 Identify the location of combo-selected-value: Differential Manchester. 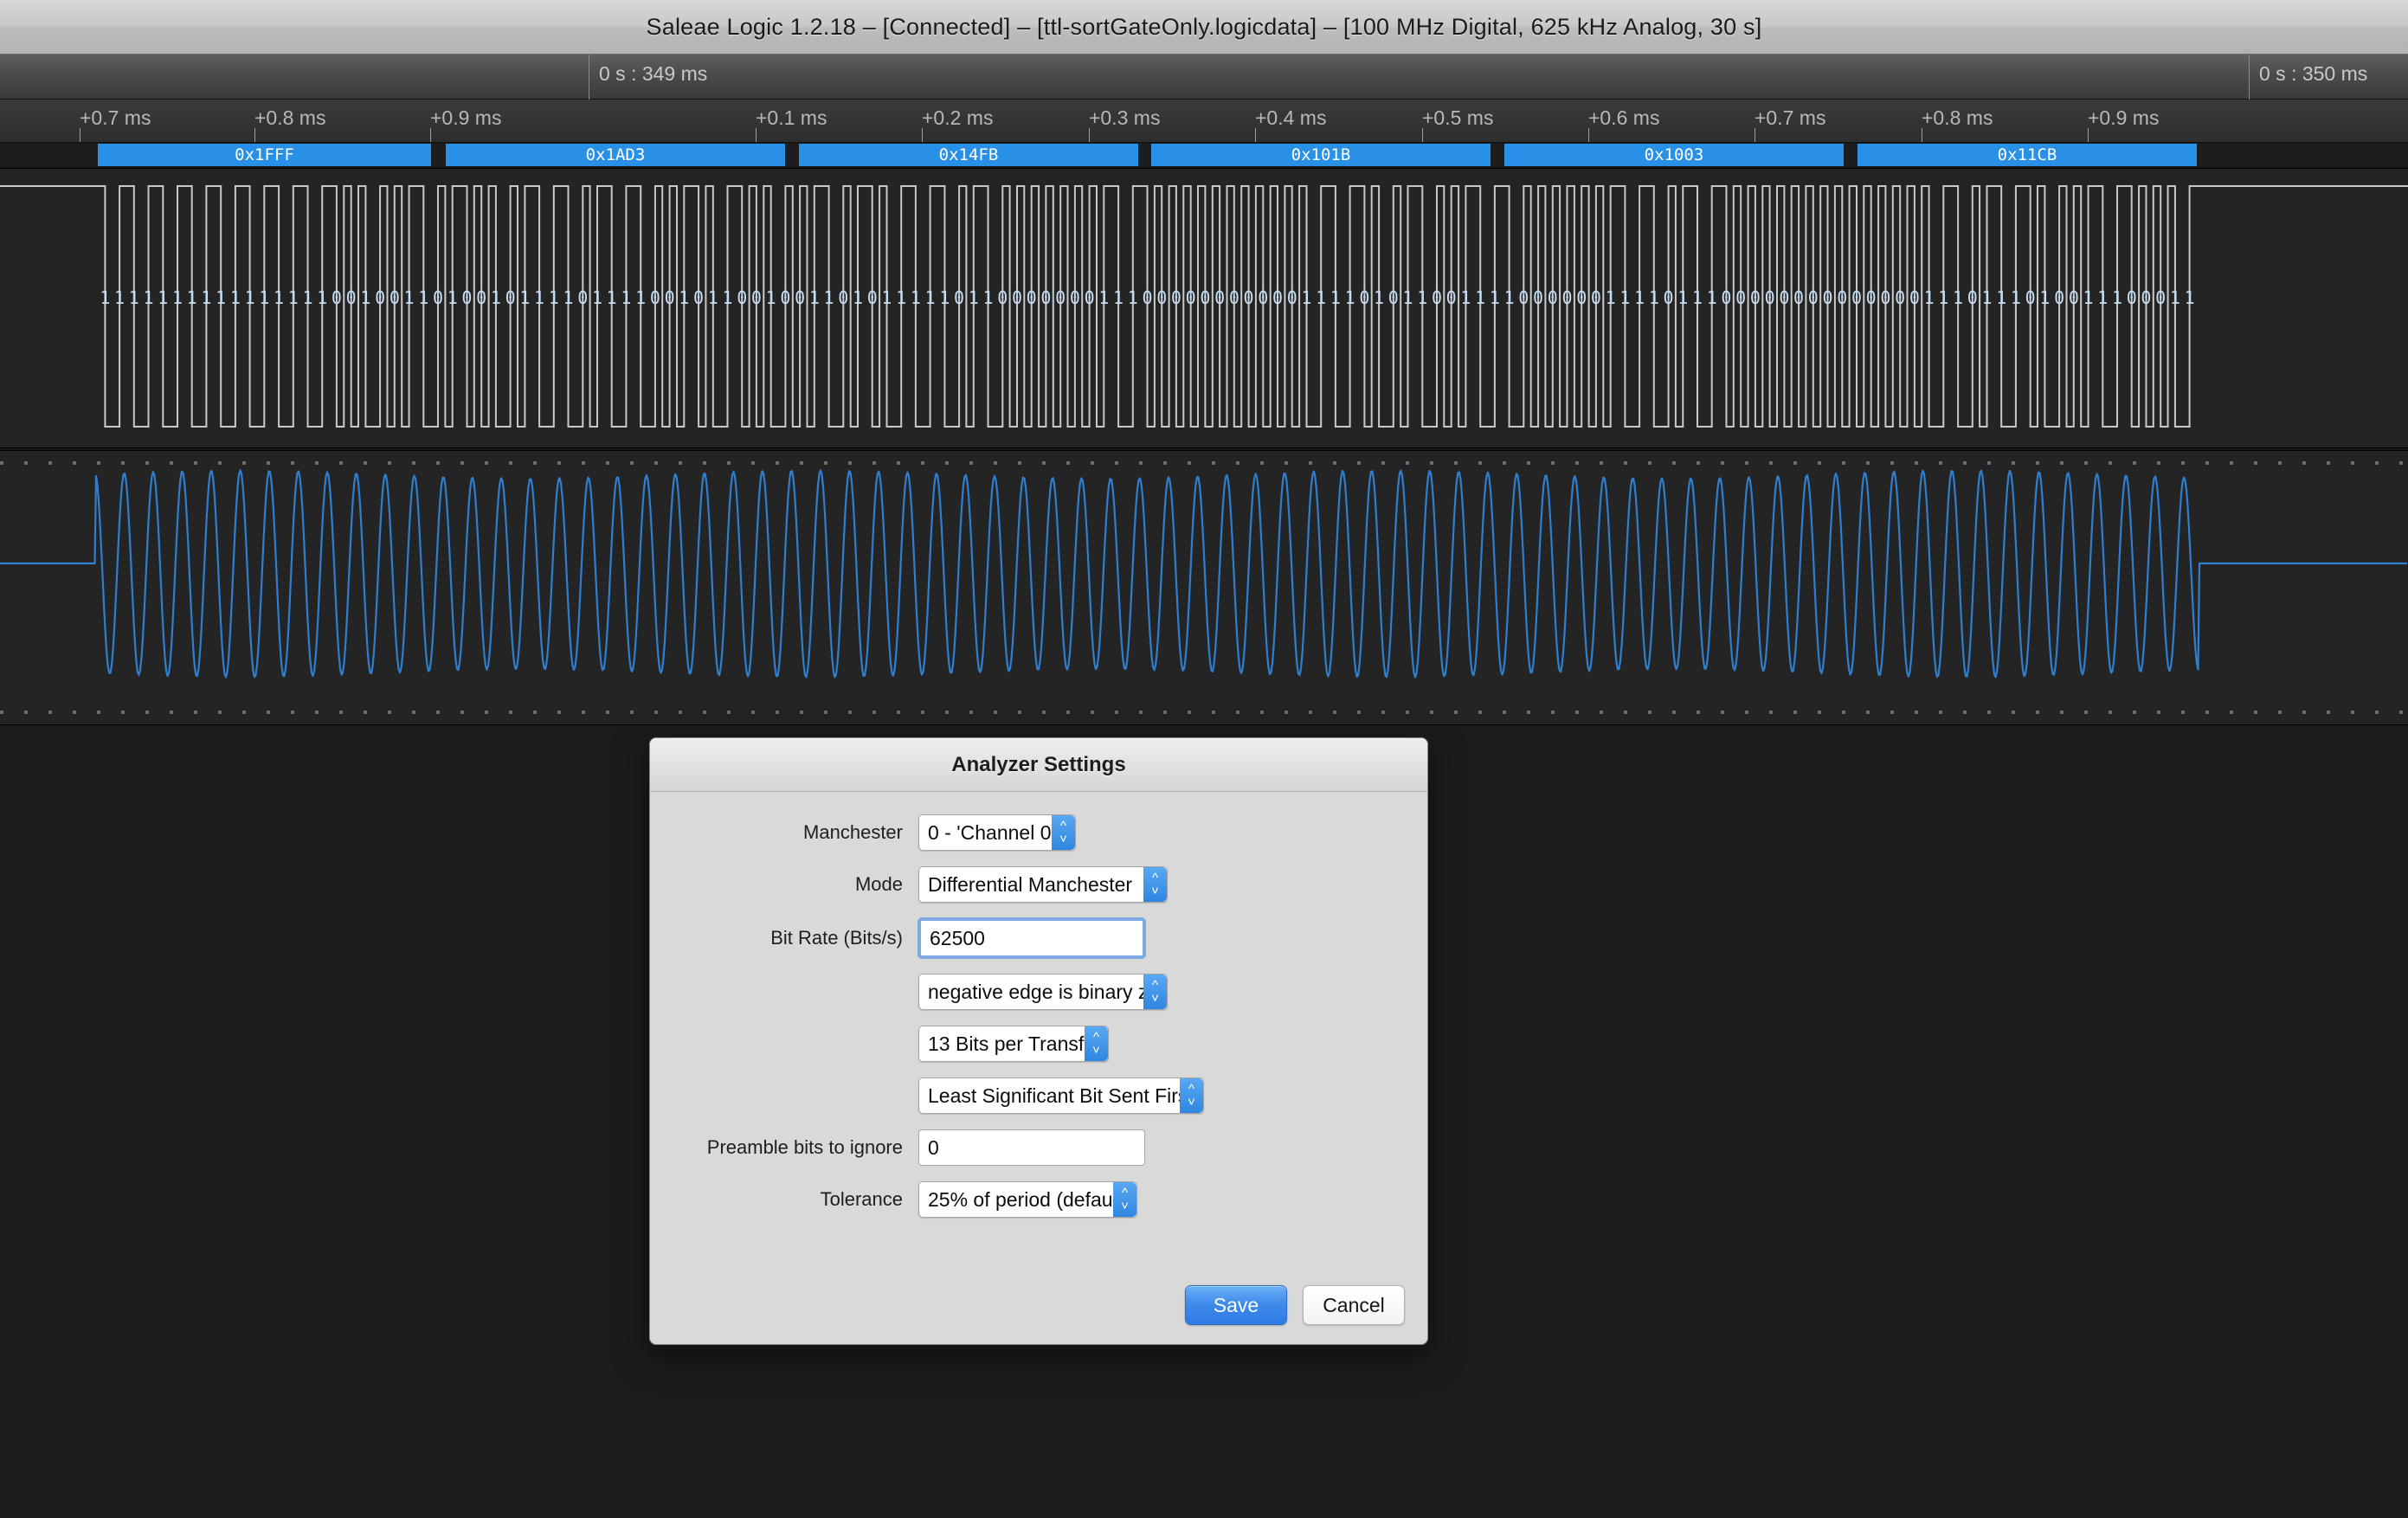
(1030, 884).